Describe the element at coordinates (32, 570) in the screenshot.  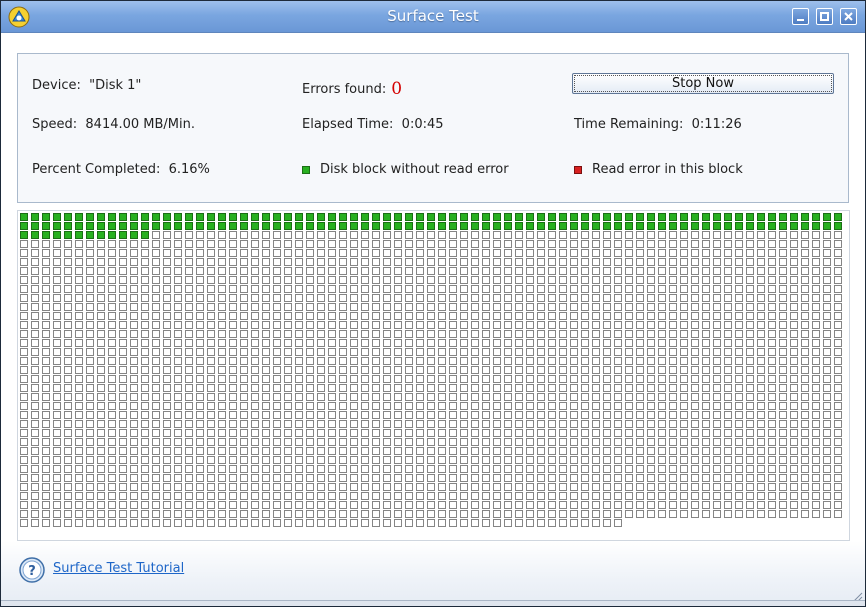
I see `help-question-icon: ?` at that location.